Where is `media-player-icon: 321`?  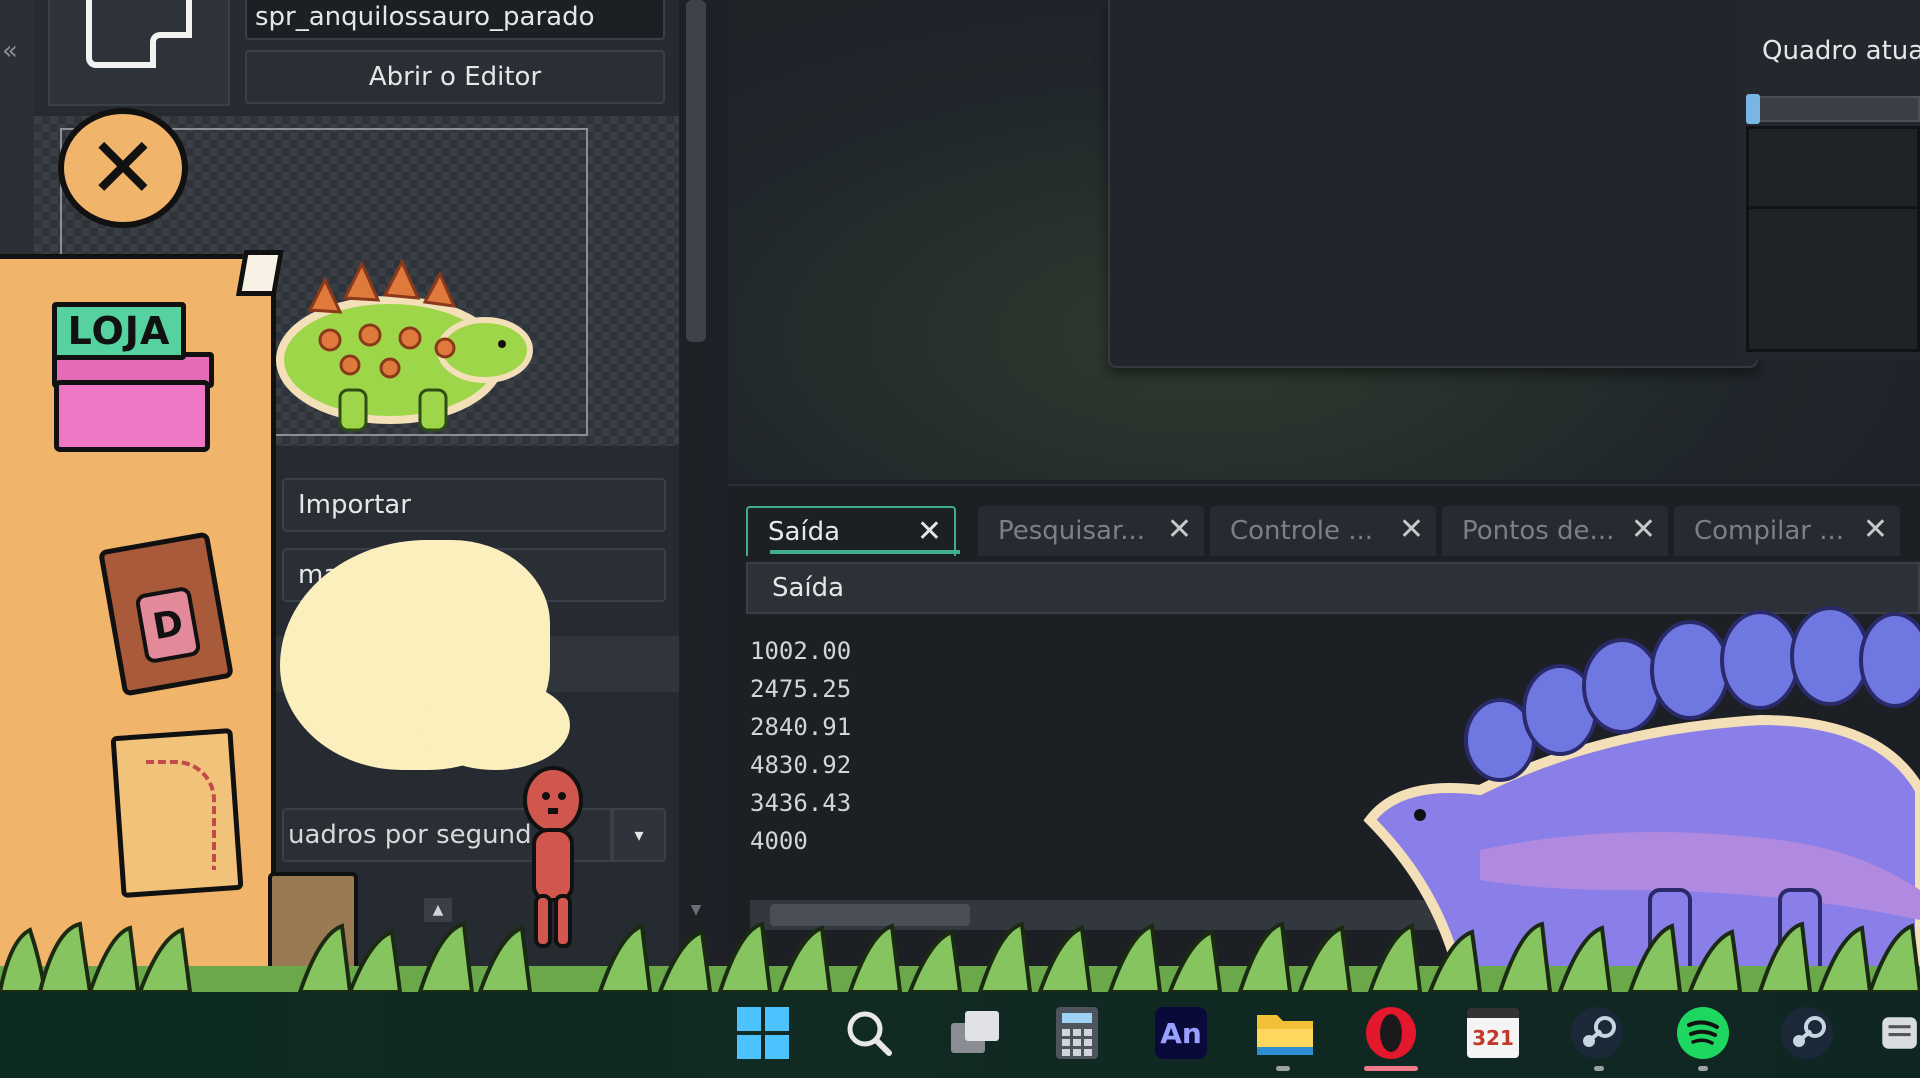 media-player-icon: 321 is located at coordinates (1493, 1033).